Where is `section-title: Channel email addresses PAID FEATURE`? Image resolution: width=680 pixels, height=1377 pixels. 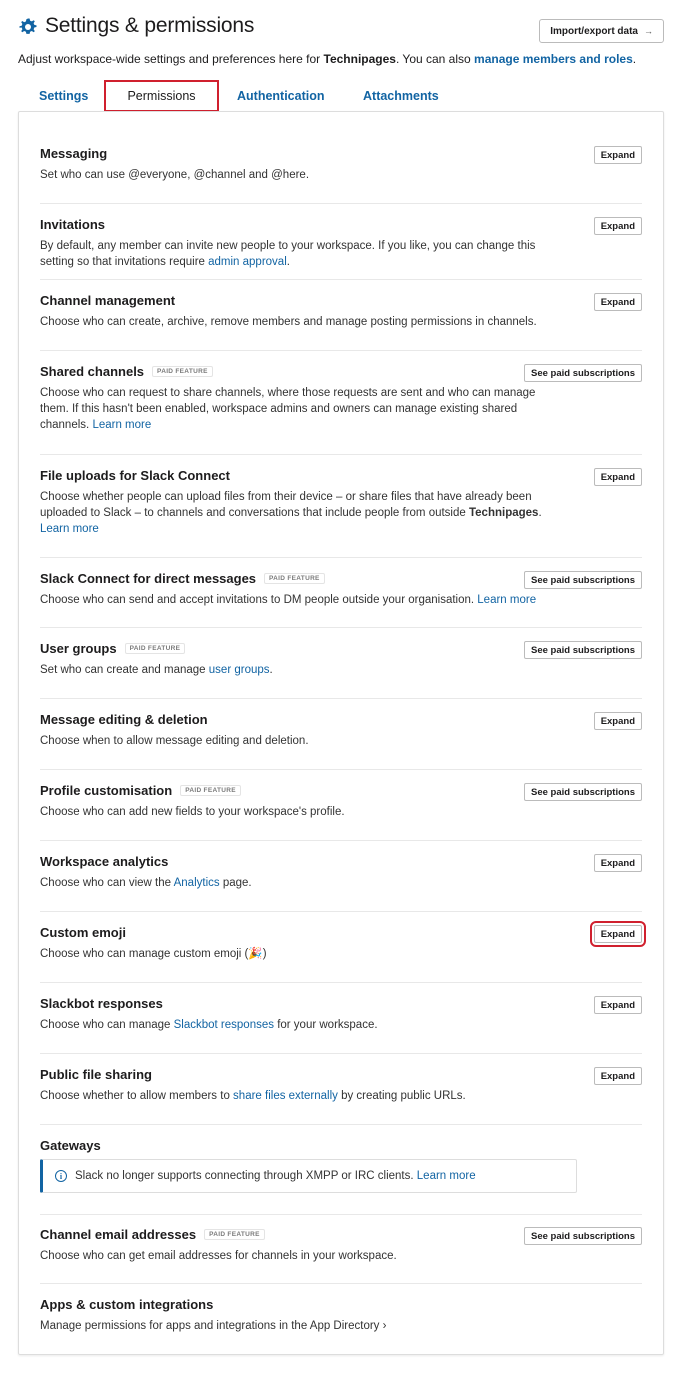
section-title: Channel email addresses PAID FEATURE is located at coordinates (152, 1234).